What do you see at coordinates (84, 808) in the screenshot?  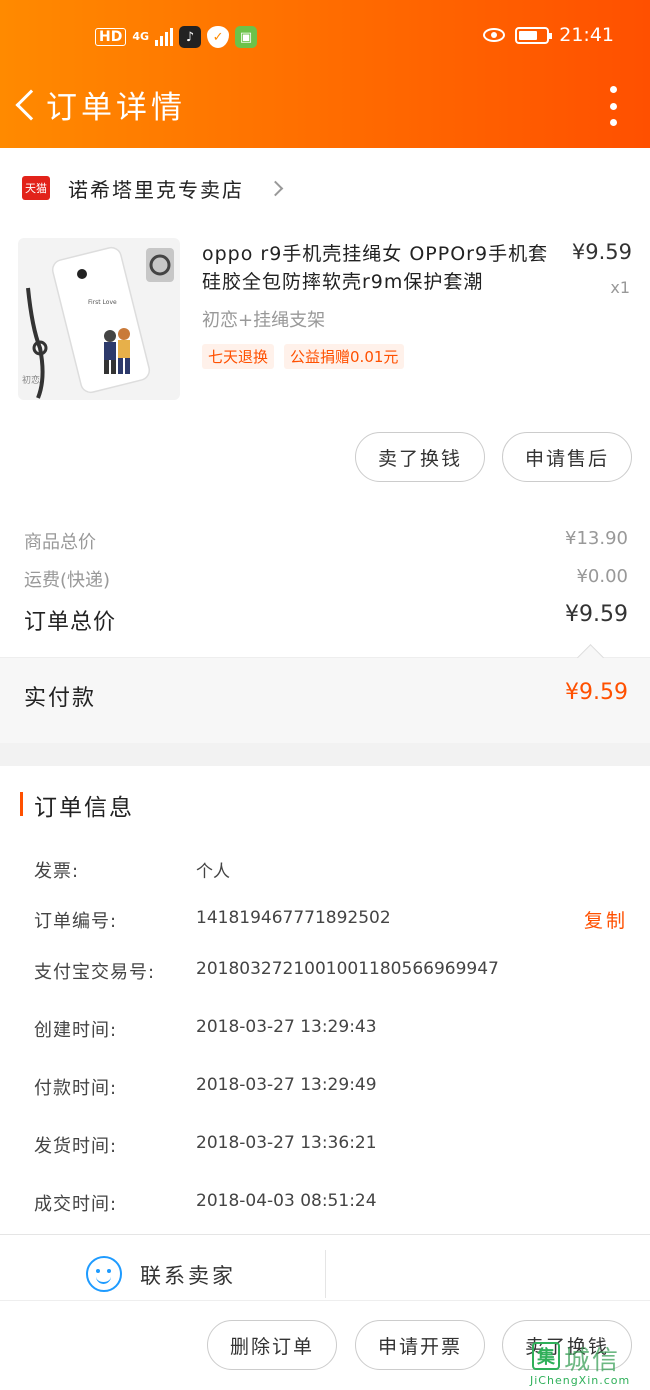 I see `order-info-title: 订单信息` at bounding box center [84, 808].